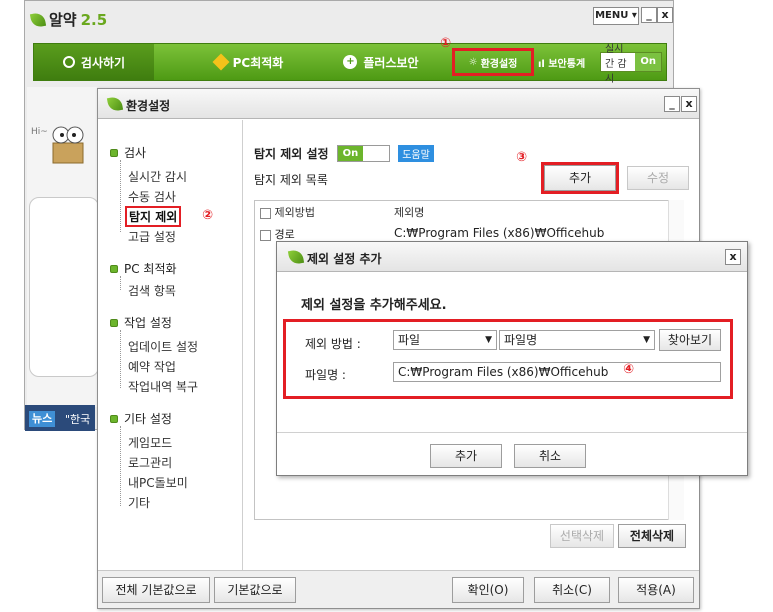 This screenshot has width=773, height=612. What do you see at coordinates (445, 340) in the screenshot?
I see `method-select: 파일 ▼` at bounding box center [445, 340].